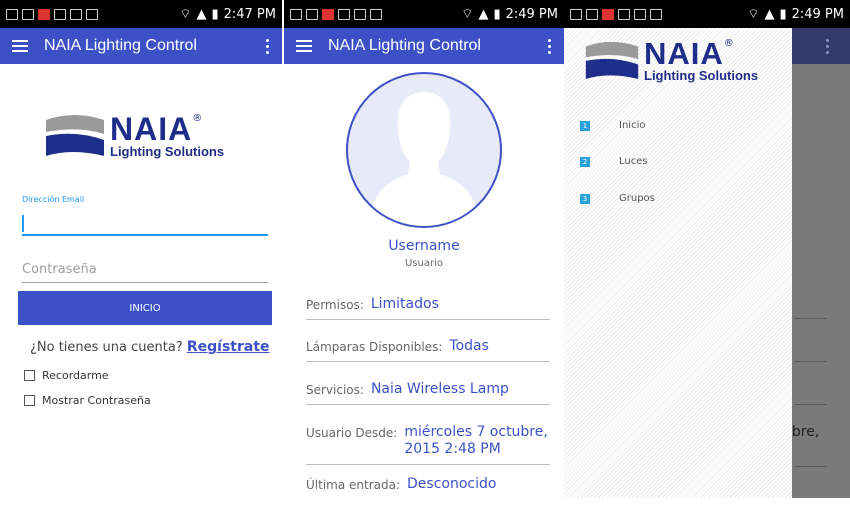 Image resolution: width=850 pixels, height=507 pixels. Describe the element at coordinates (424, 246) in the screenshot. I see `profile-username: Username` at that location.